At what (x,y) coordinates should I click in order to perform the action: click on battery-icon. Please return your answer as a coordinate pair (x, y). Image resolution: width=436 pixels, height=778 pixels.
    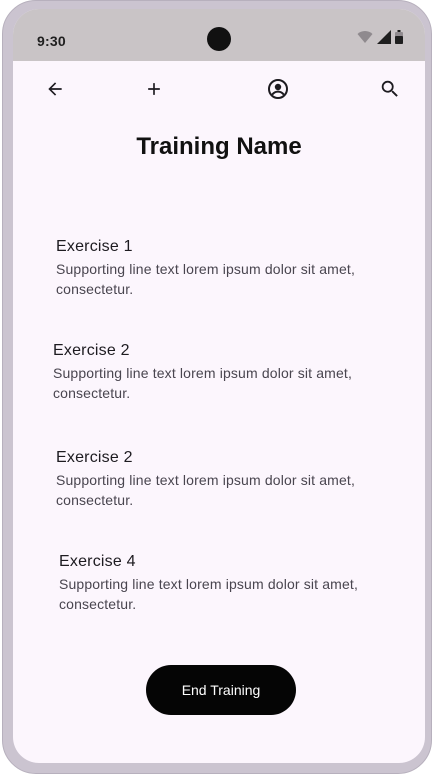
    Looking at the image, I should click on (399, 39).